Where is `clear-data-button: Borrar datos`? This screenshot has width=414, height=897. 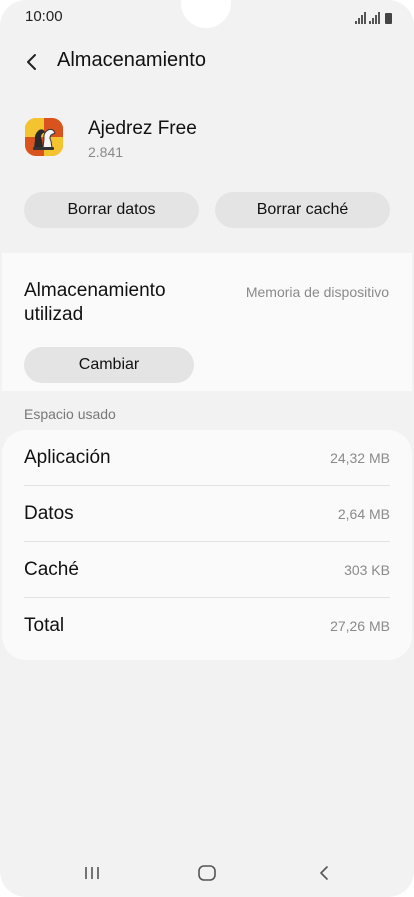 clear-data-button: Borrar datos is located at coordinates (111, 210).